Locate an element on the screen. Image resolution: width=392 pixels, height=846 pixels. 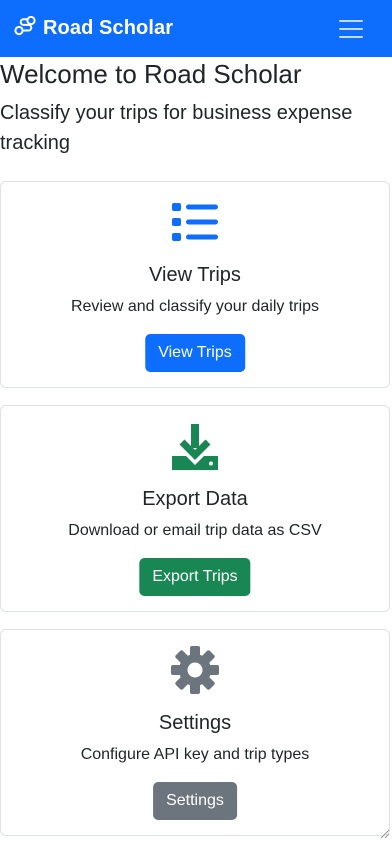
card-text: Download or email trip data as CSV is located at coordinates (195, 530).